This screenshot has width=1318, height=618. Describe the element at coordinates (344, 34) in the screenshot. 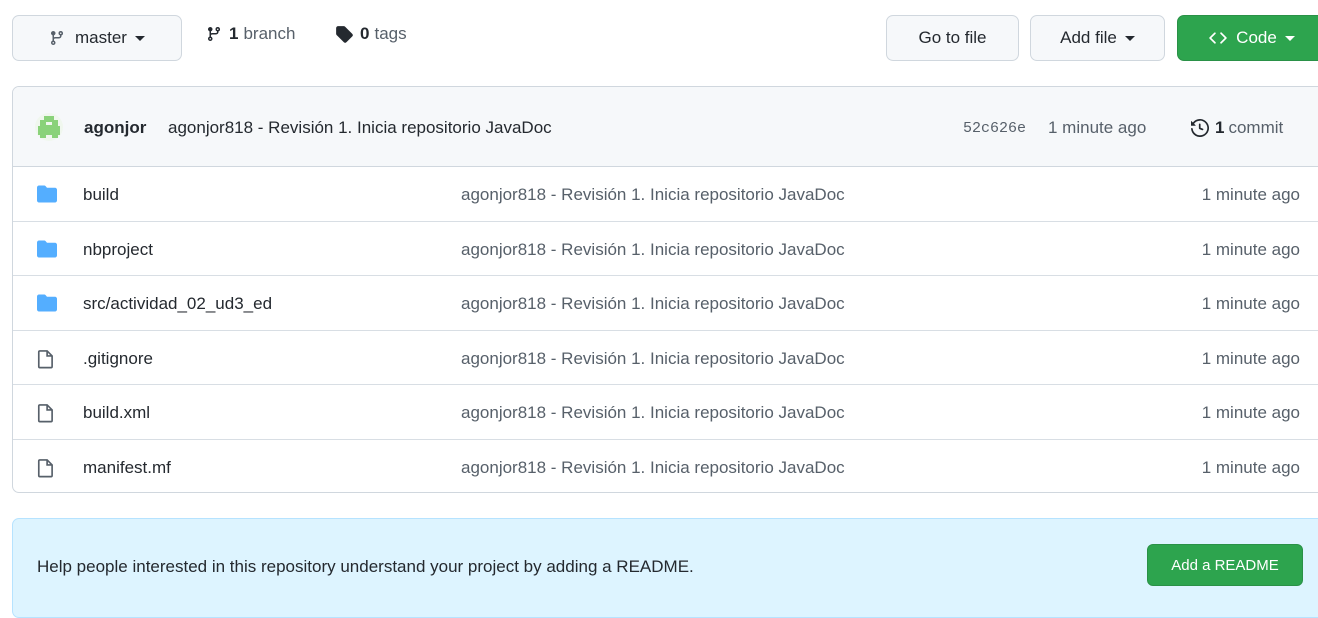

I see `tag-icon` at that location.